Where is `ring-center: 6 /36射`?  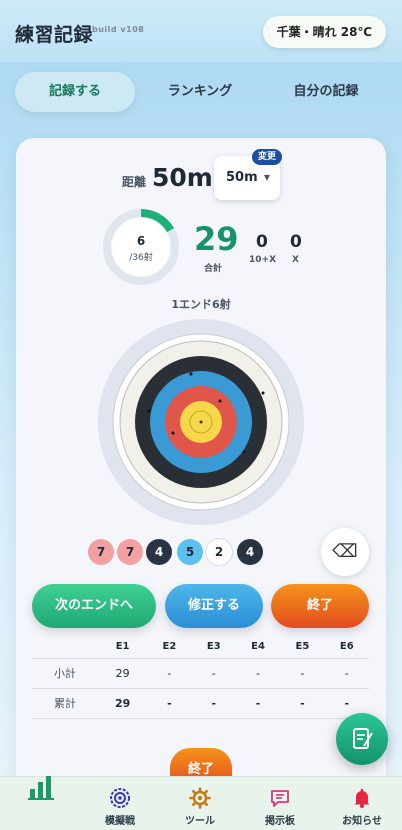
ring-center: 6 /36射 is located at coordinates (141, 247).